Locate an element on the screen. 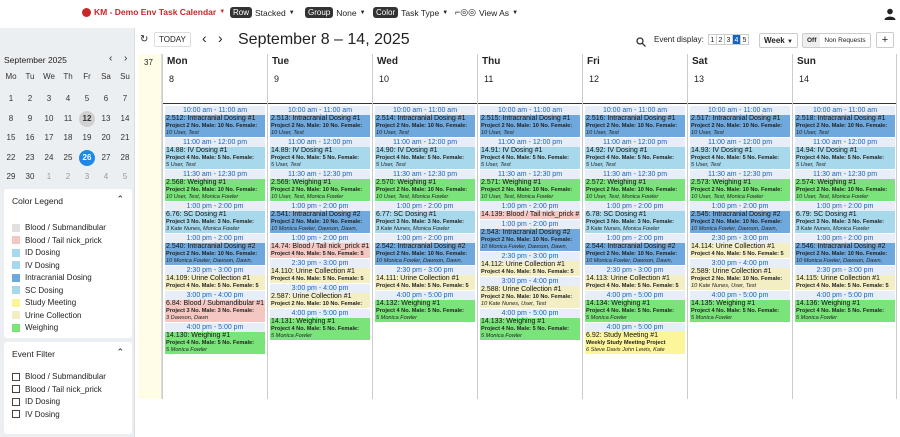 The width and height of the screenshot is (900, 437). mini-calendar-day: 14 is located at coordinates (125, 119).